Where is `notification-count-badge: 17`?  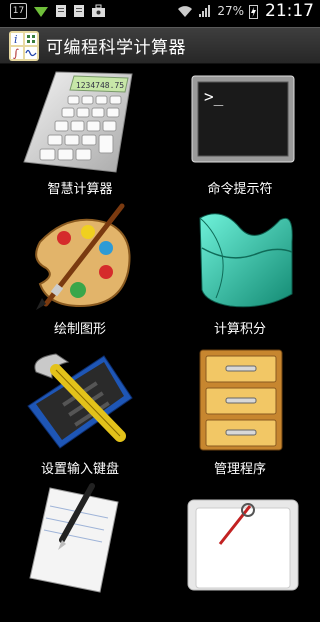 notification-count-badge: 17 is located at coordinates (18, 11).